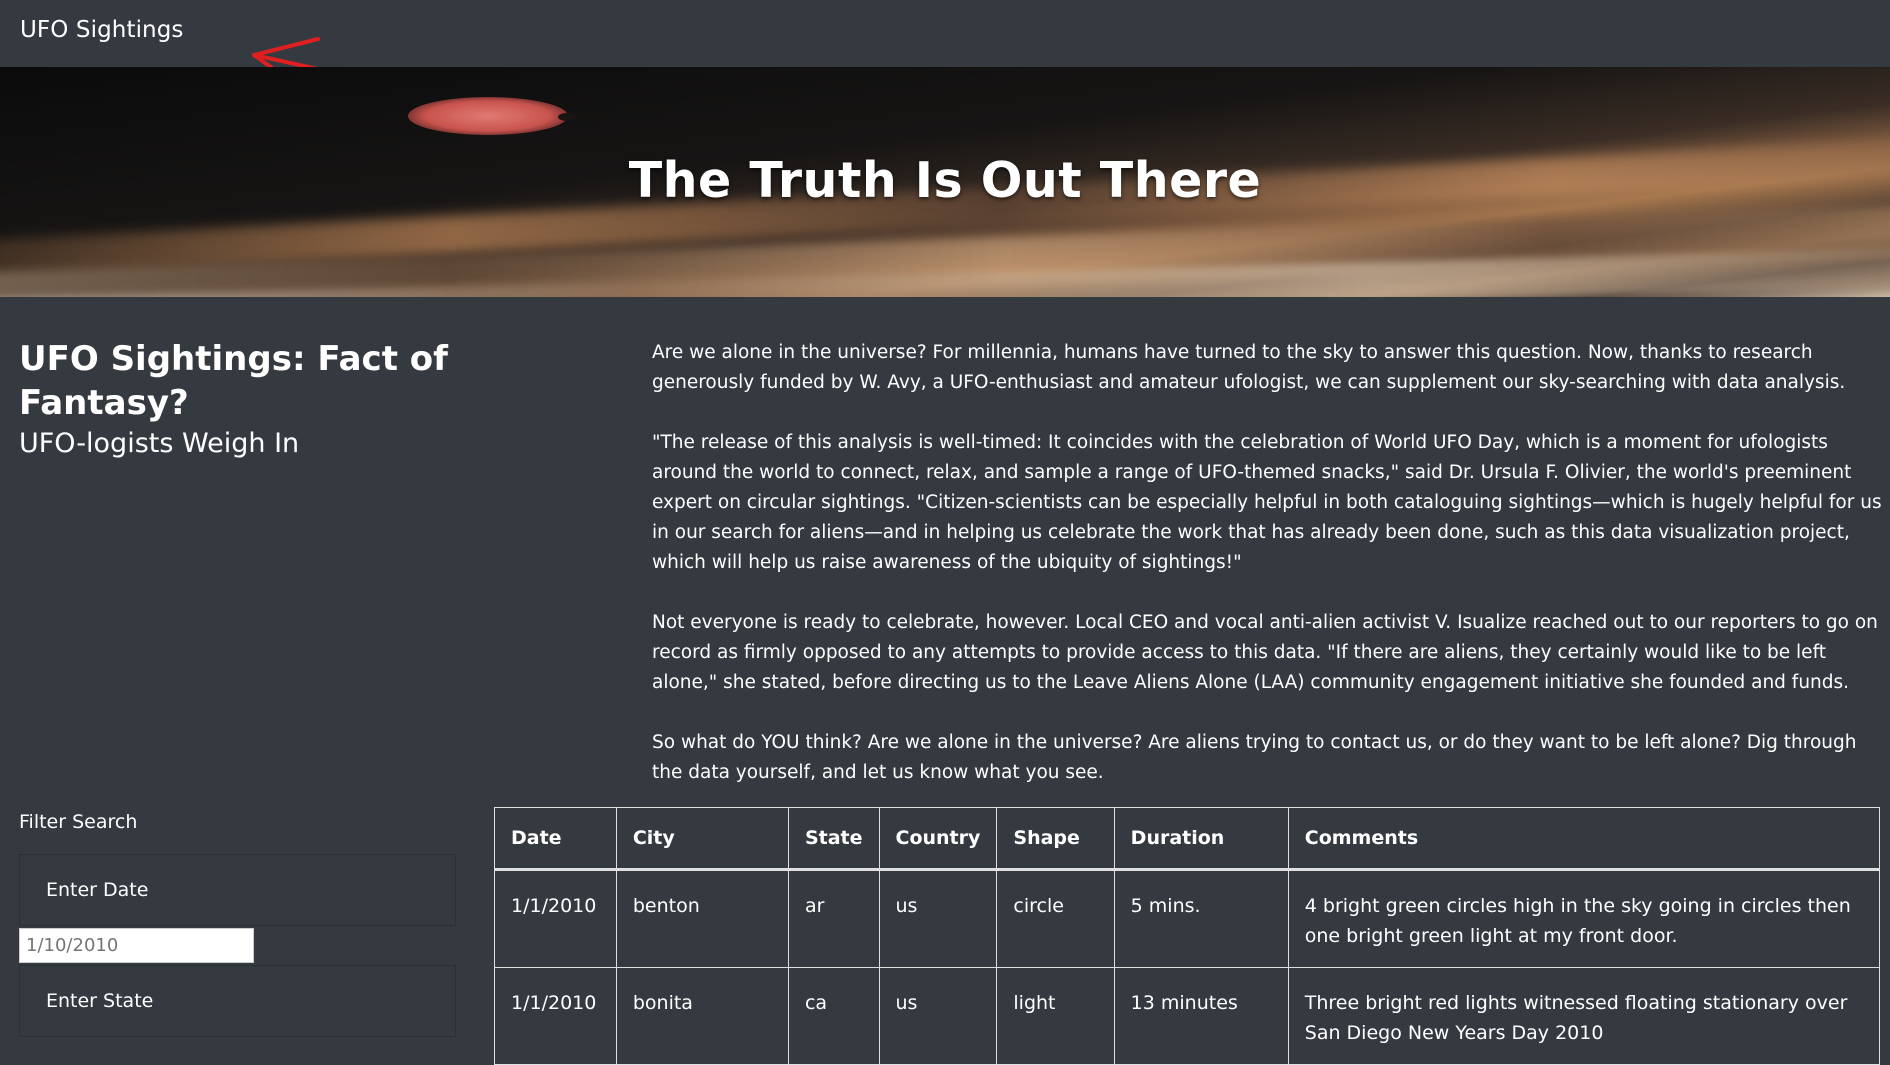 The image size is (1890, 1065). Describe the element at coordinates (833, 918) in the screenshot. I see `cell-state: ar` at that location.